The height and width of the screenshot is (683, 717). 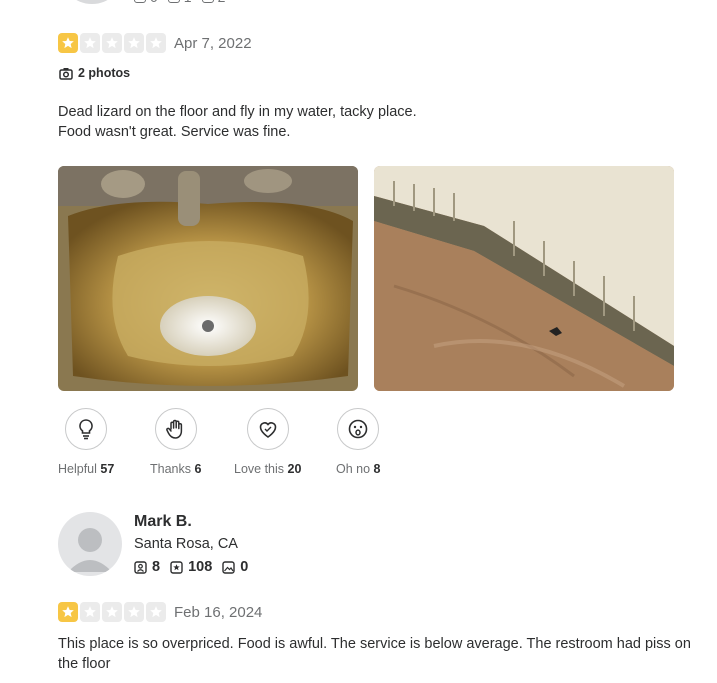 I want to click on review-text-line: Food wasn't great. Service was fine., so click(x=174, y=132).